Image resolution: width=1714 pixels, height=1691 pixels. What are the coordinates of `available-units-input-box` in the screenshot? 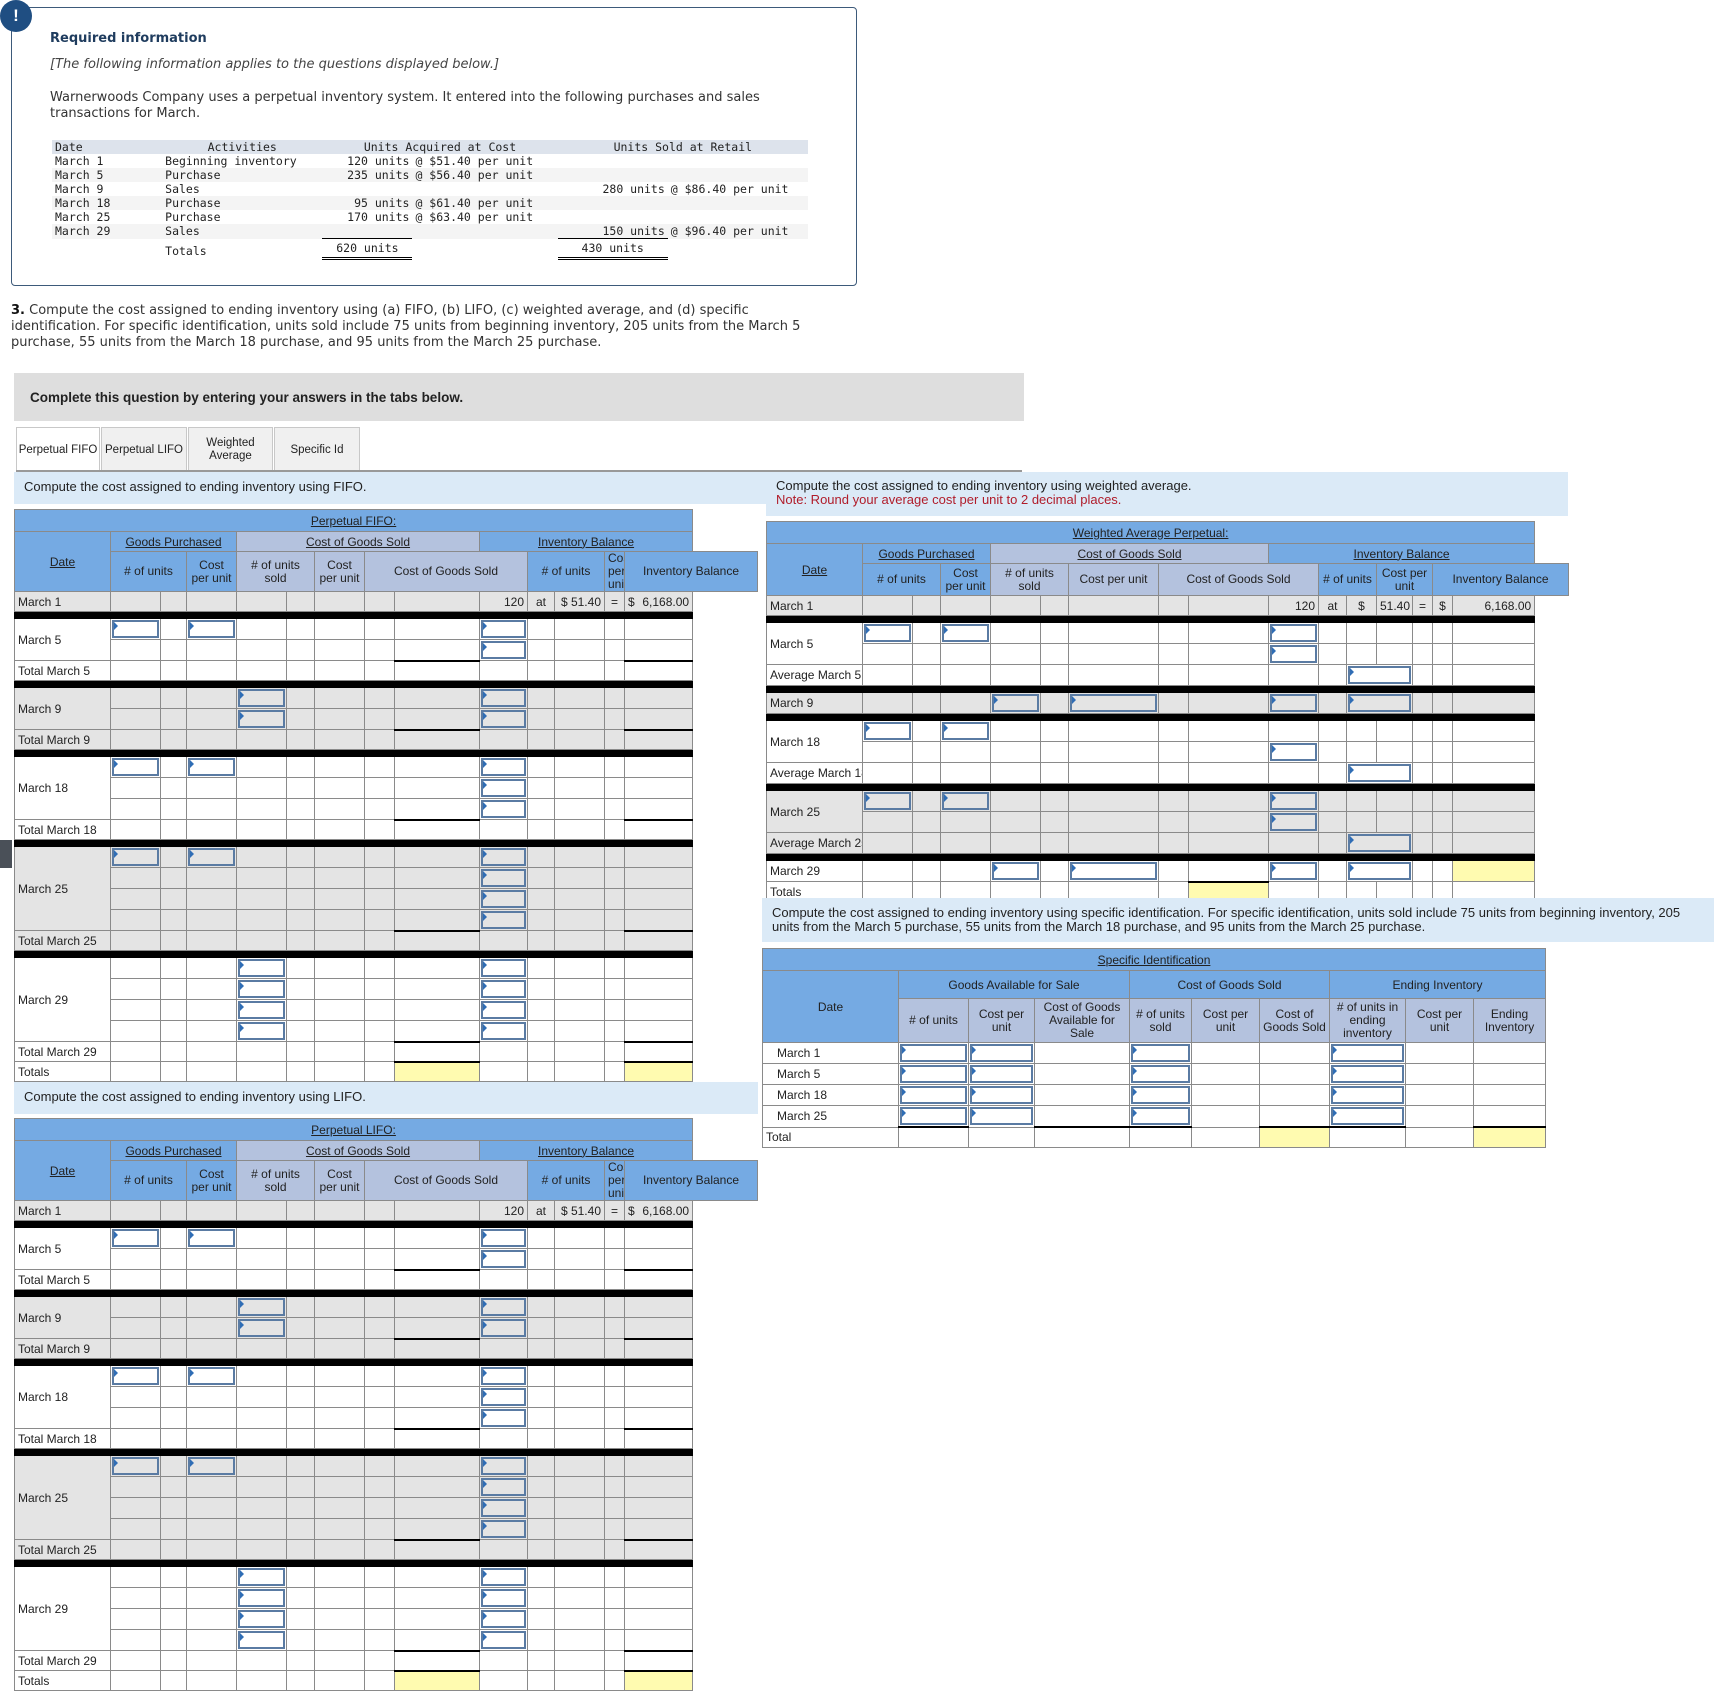 It's located at (933, 1116).